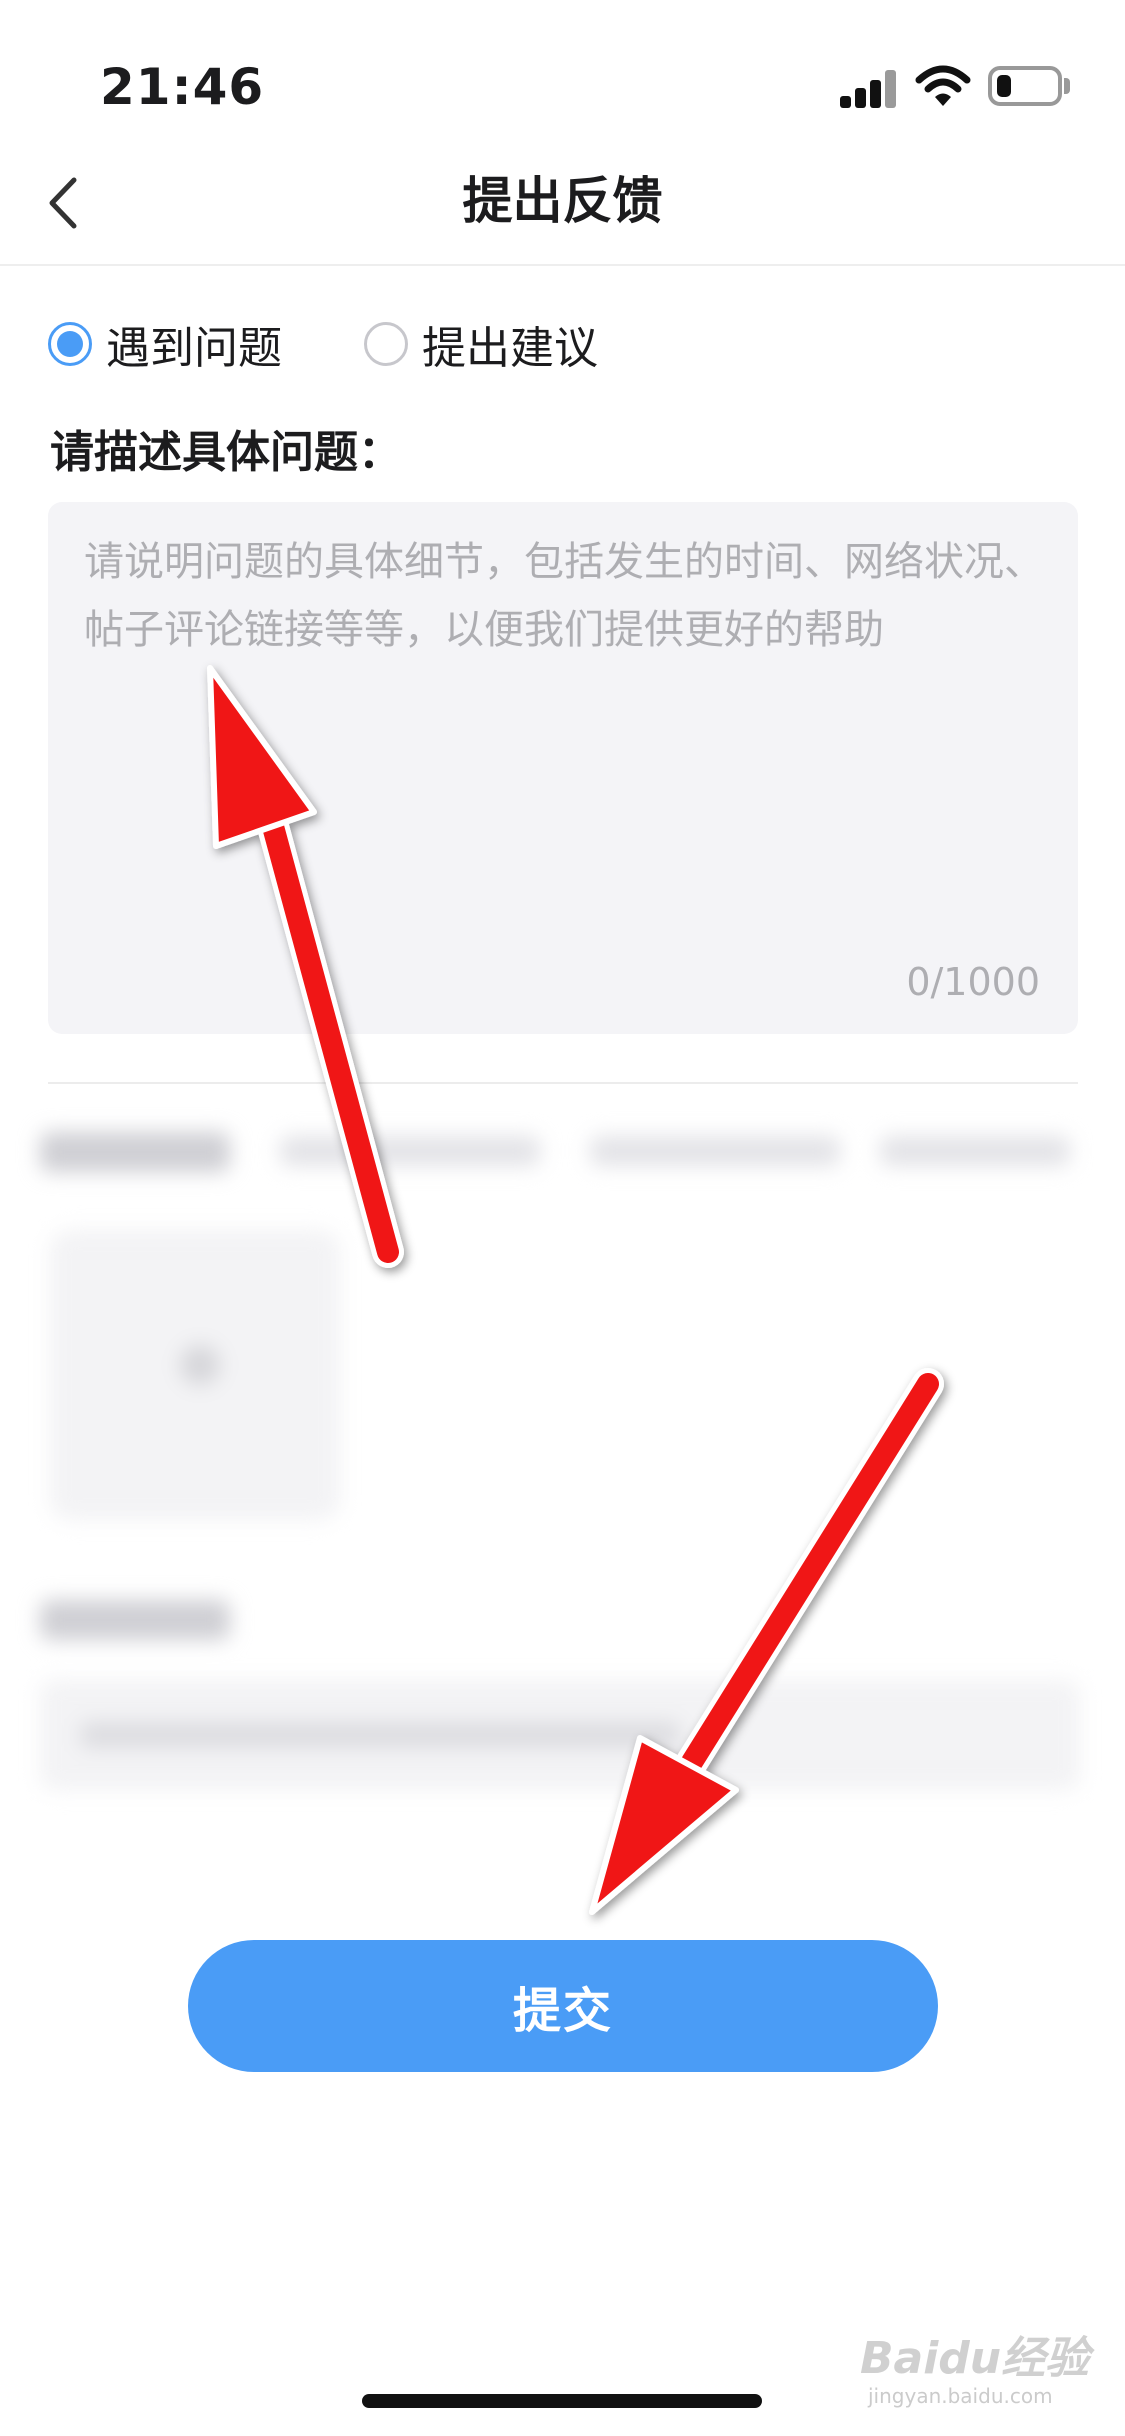 The image size is (1125, 2436). What do you see at coordinates (563, 2006) in the screenshot?
I see `submit-button: 提交` at bounding box center [563, 2006].